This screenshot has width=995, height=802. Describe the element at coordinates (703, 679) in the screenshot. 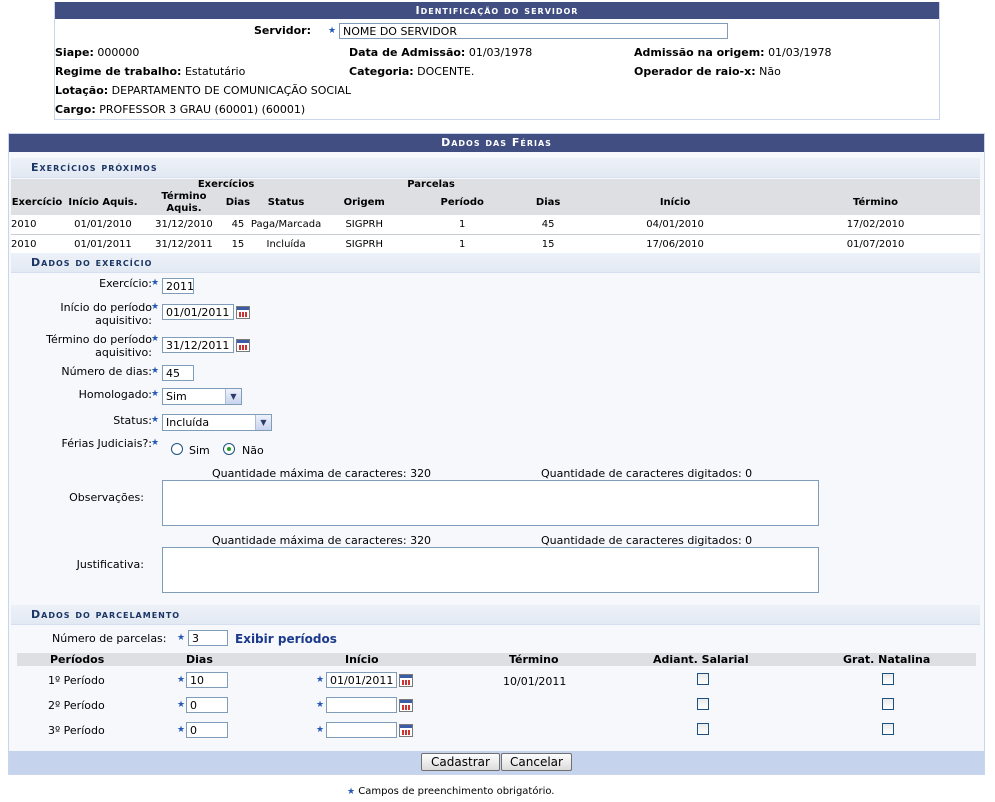

I see `periodo-1-adiant-checkbox` at that location.